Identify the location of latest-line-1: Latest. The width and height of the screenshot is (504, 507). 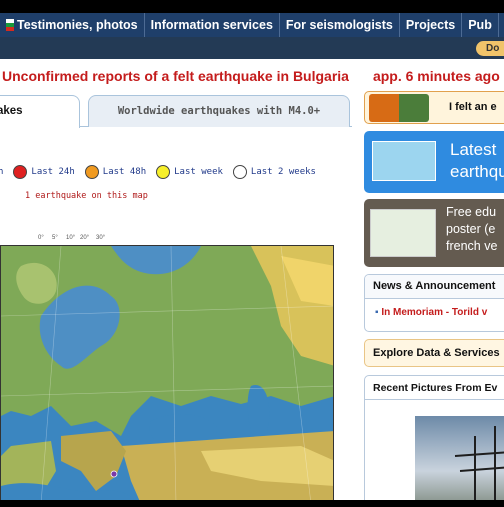
(473, 149).